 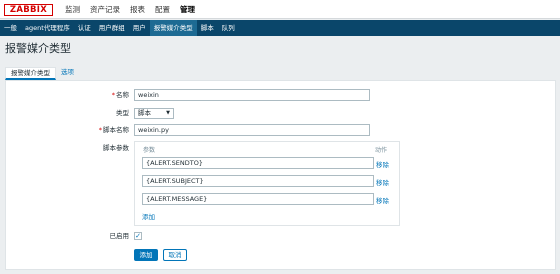 I want to click on checkmark-icon: ✓, so click(x=138, y=236).